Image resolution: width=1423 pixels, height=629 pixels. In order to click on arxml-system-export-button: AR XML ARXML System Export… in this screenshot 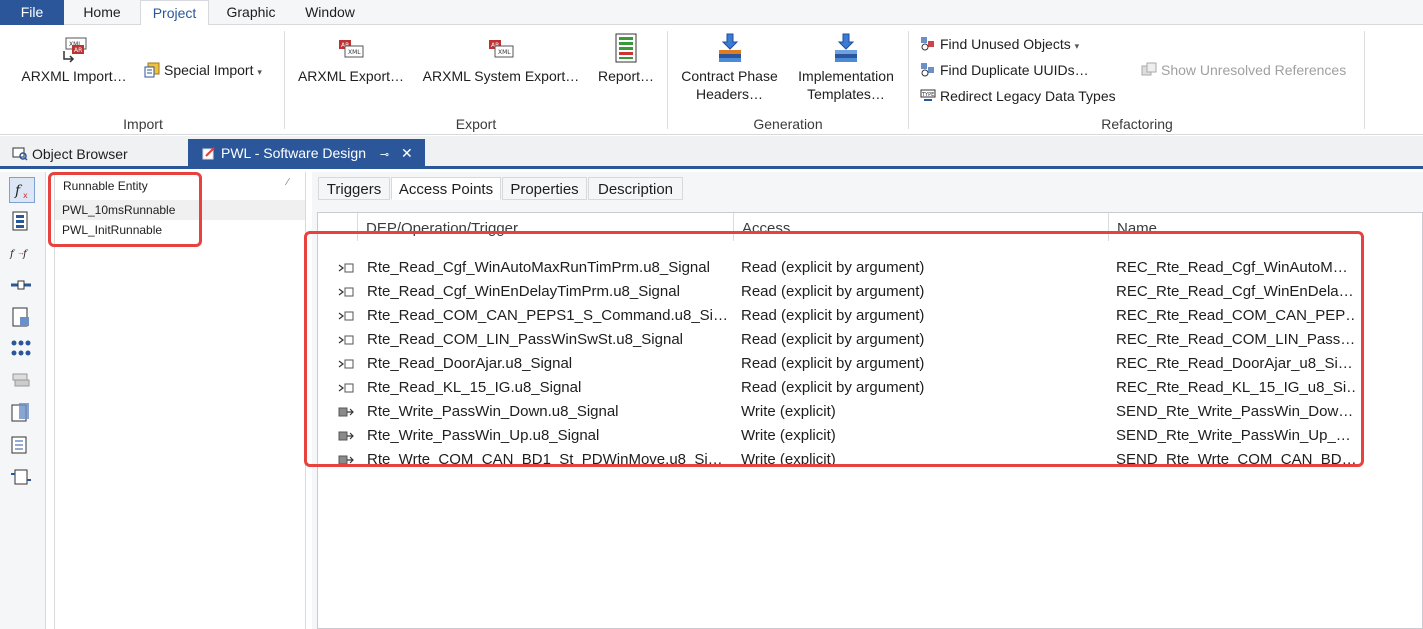, I will do `click(501, 61)`.